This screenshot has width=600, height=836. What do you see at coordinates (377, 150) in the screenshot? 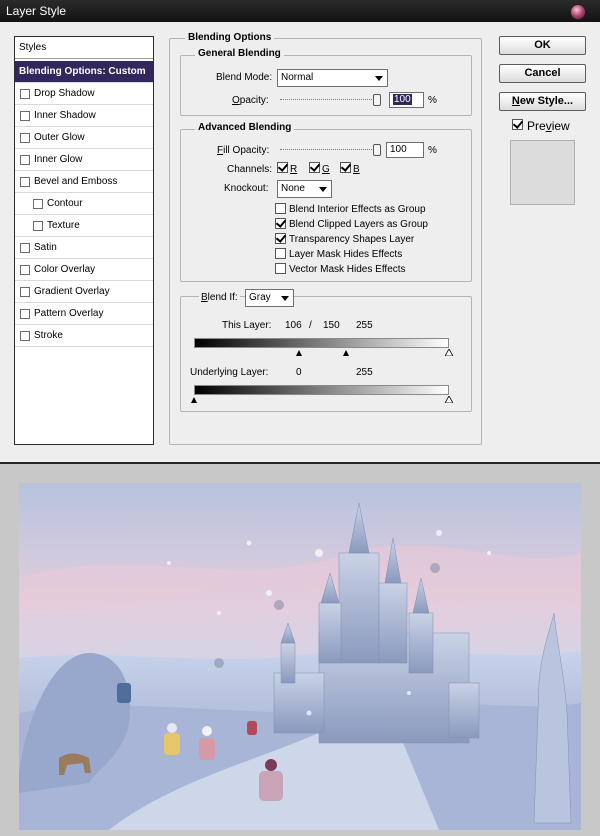
I see `fill-opacity-slider-thumb` at bounding box center [377, 150].